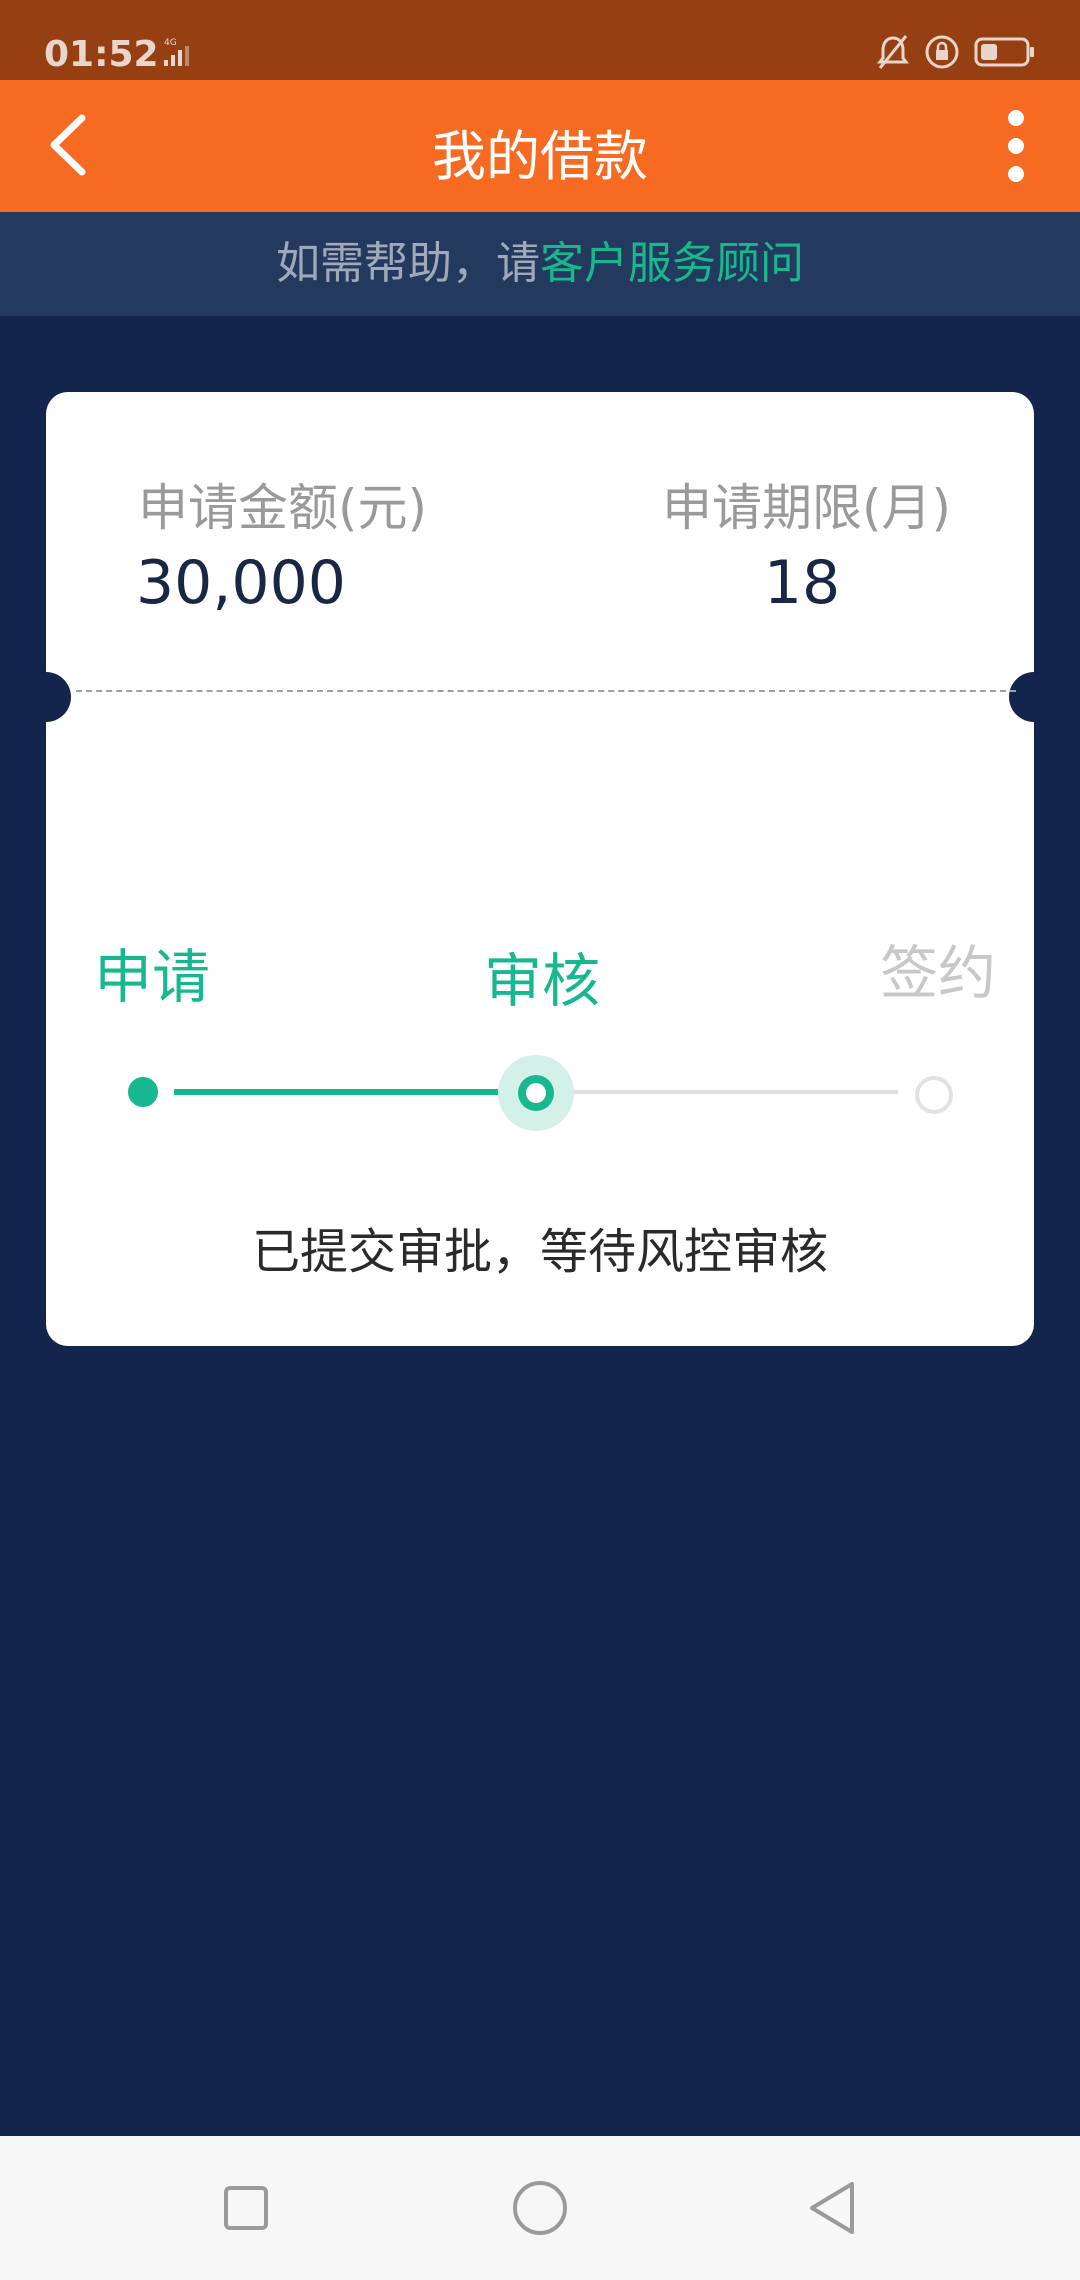 This screenshot has height=2280, width=1080. I want to click on step-sign: 签约, so click(938, 973).